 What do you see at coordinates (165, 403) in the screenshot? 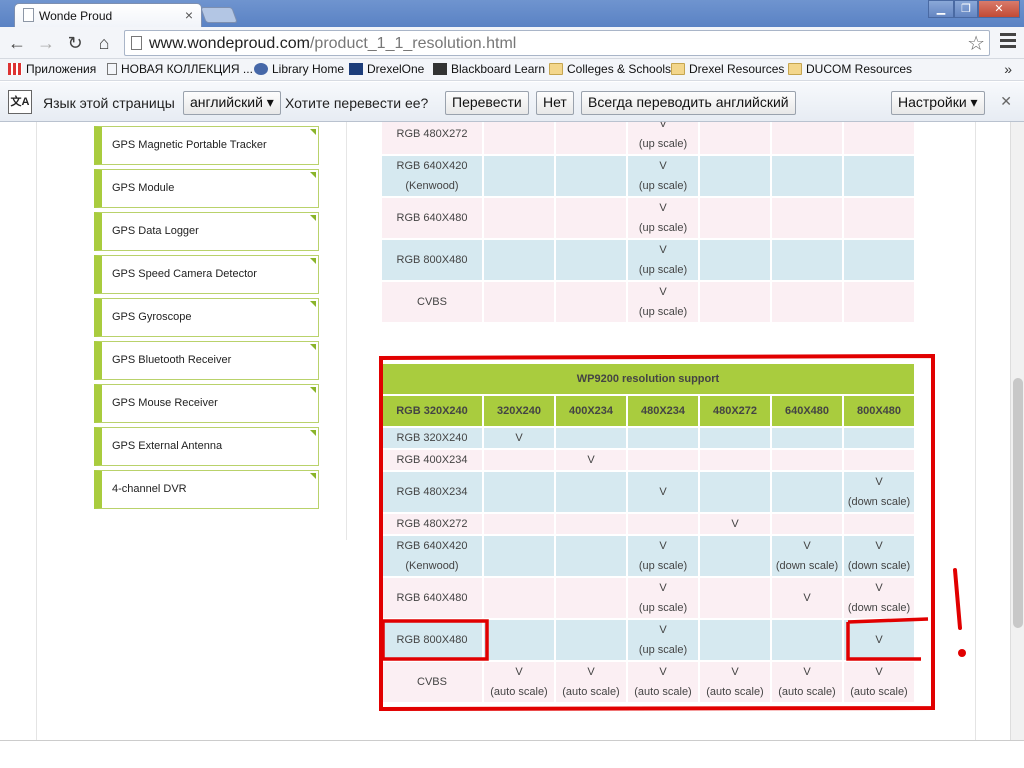
I see `sidebar-item-label: GPS Mouse Receiver` at bounding box center [165, 403].